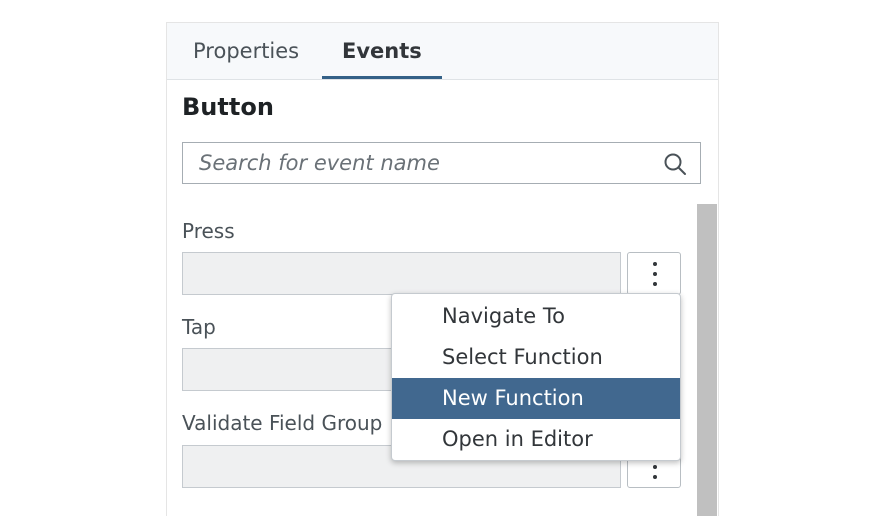 This screenshot has width=876, height=516. I want to click on search-box, so click(441, 163).